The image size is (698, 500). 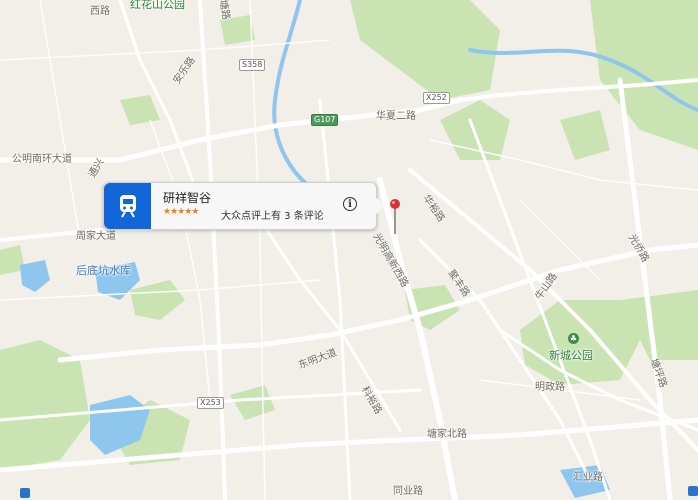 I want to click on road-label-huaxia: 华夏二路, so click(x=396, y=116).